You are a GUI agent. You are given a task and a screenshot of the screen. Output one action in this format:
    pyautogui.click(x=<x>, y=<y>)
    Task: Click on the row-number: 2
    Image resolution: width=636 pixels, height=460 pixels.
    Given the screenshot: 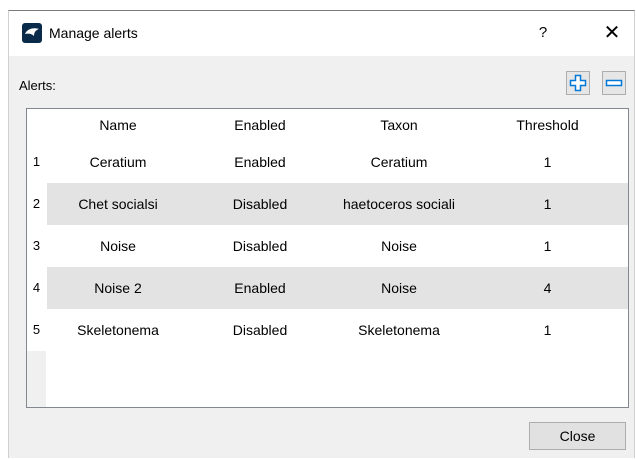 What is the action you would take?
    pyautogui.click(x=36, y=204)
    